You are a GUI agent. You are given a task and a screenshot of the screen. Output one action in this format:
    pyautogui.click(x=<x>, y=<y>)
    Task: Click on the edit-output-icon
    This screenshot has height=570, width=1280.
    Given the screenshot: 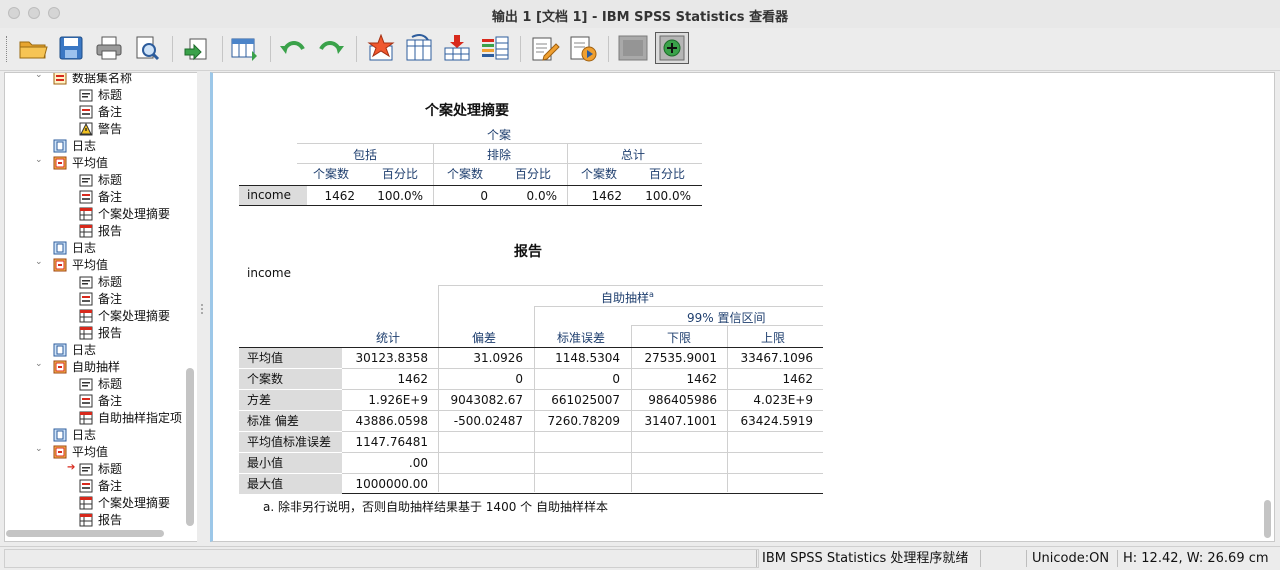 What is the action you would take?
    pyautogui.click(x=546, y=49)
    